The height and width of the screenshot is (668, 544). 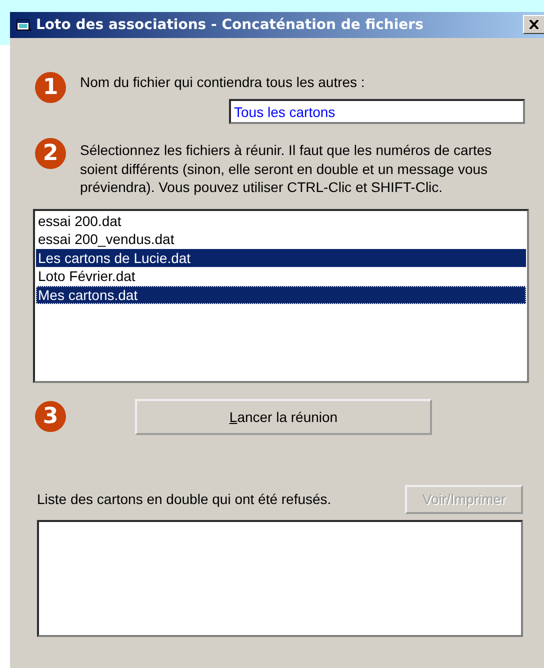 I want to click on rejected-label: Liste des cartons en double qui ont été refusés., so click(x=184, y=499).